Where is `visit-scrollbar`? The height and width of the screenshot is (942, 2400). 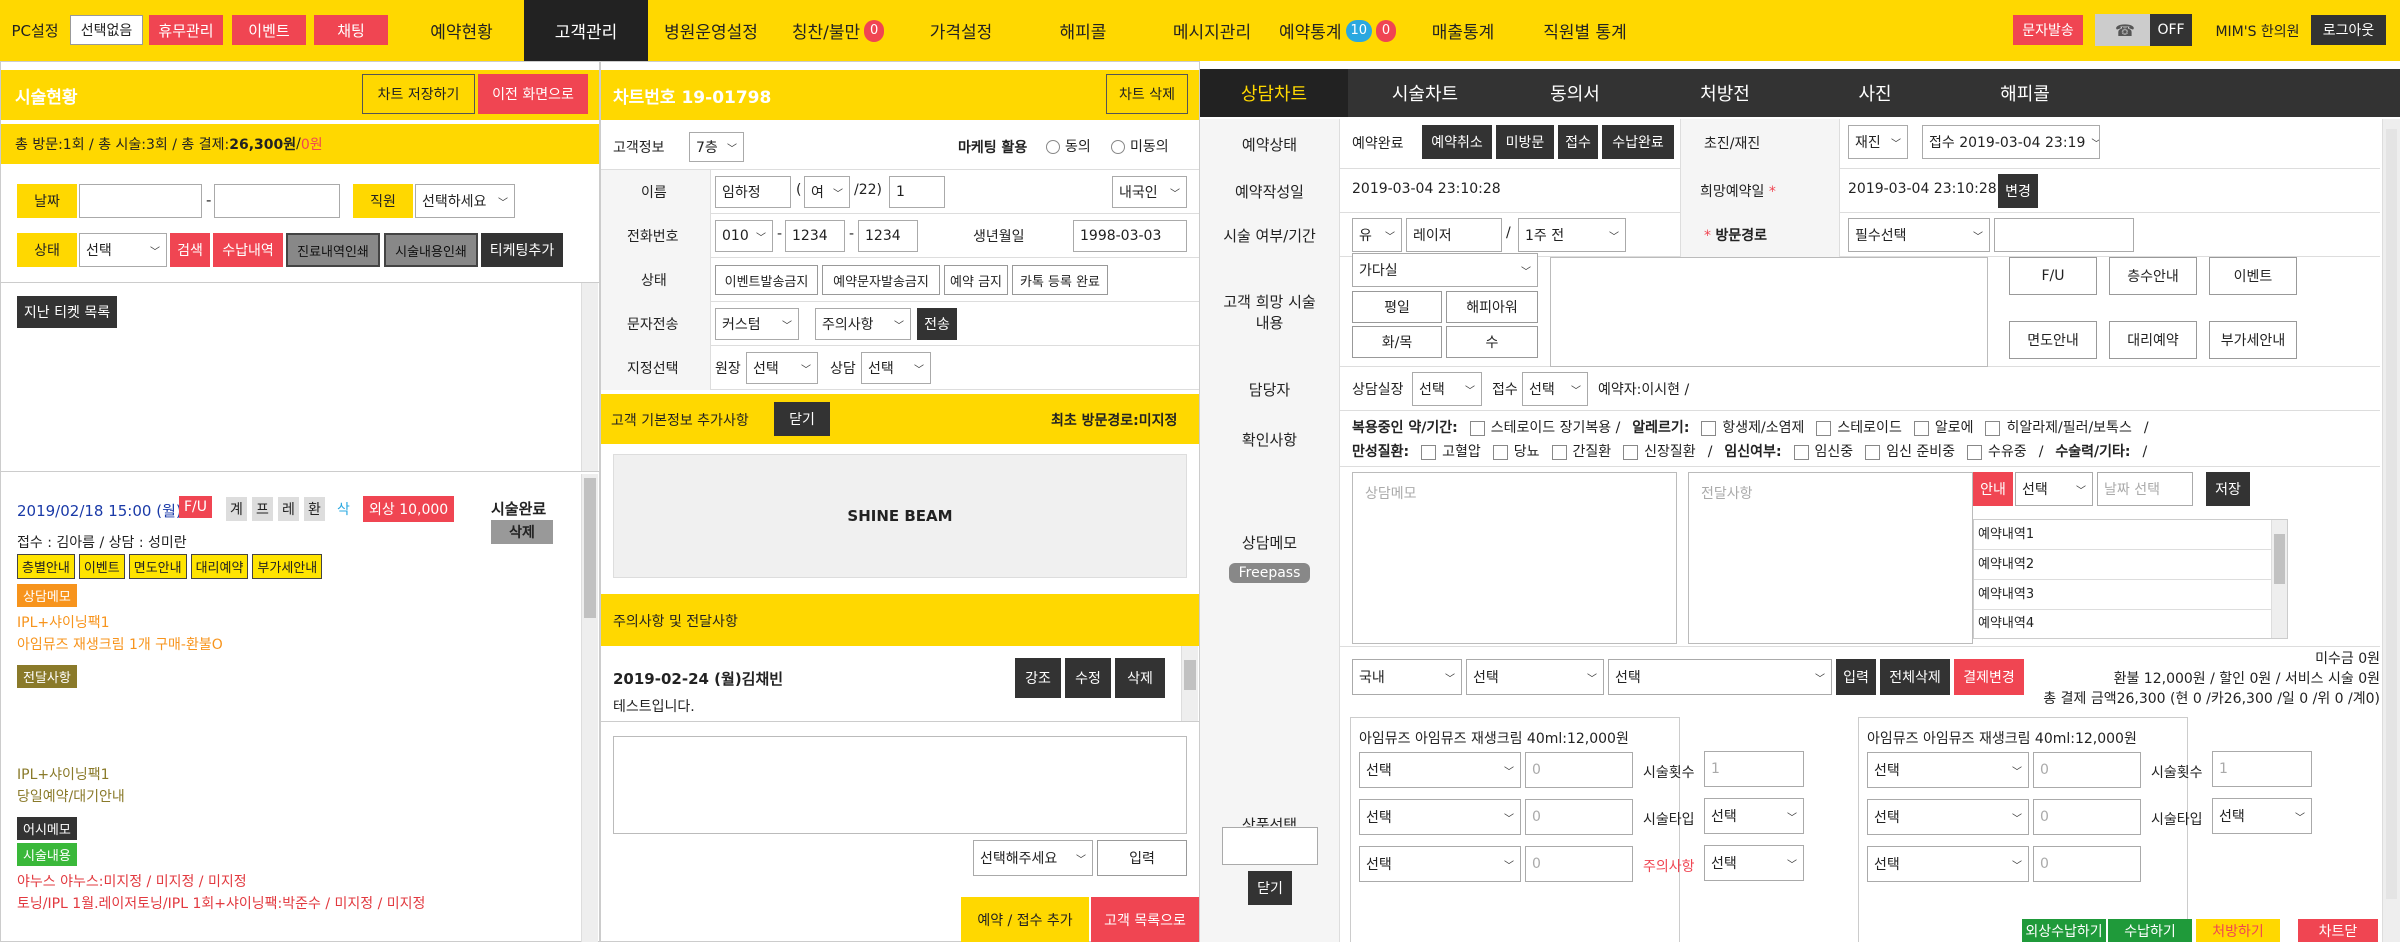
visit-scrollbar is located at coordinates (589, 708).